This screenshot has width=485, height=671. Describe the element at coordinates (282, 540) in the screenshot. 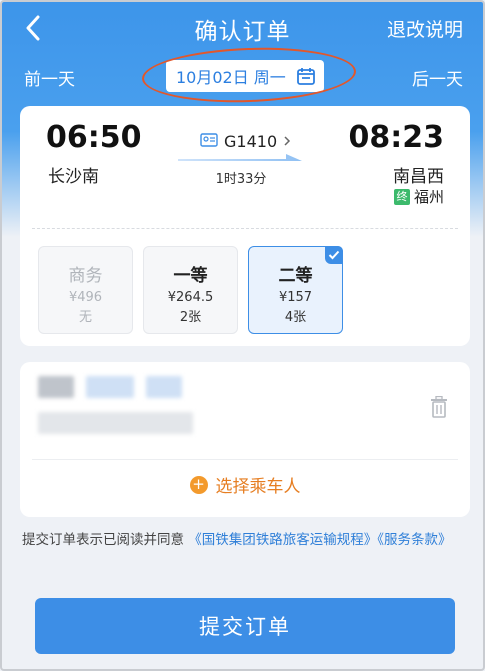

I see `transport-rules-link: 《国铁集团铁路旅客运输规程》` at that location.